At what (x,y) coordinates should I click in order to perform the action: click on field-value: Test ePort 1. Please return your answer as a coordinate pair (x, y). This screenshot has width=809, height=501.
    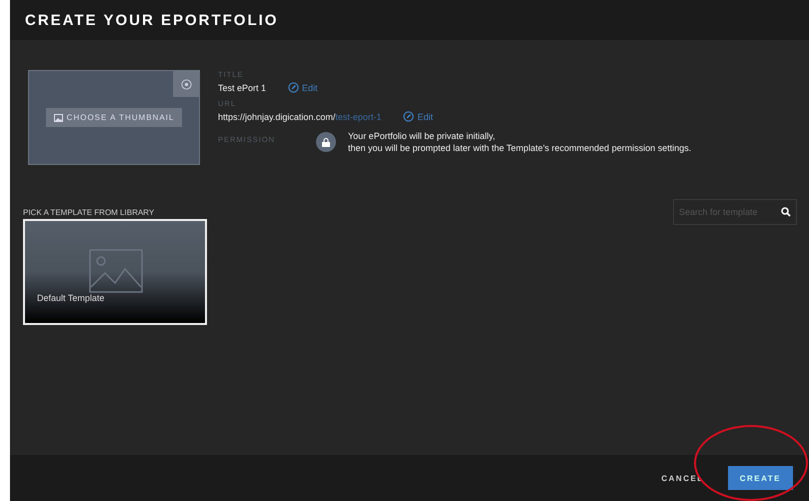
    Looking at the image, I should click on (242, 87).